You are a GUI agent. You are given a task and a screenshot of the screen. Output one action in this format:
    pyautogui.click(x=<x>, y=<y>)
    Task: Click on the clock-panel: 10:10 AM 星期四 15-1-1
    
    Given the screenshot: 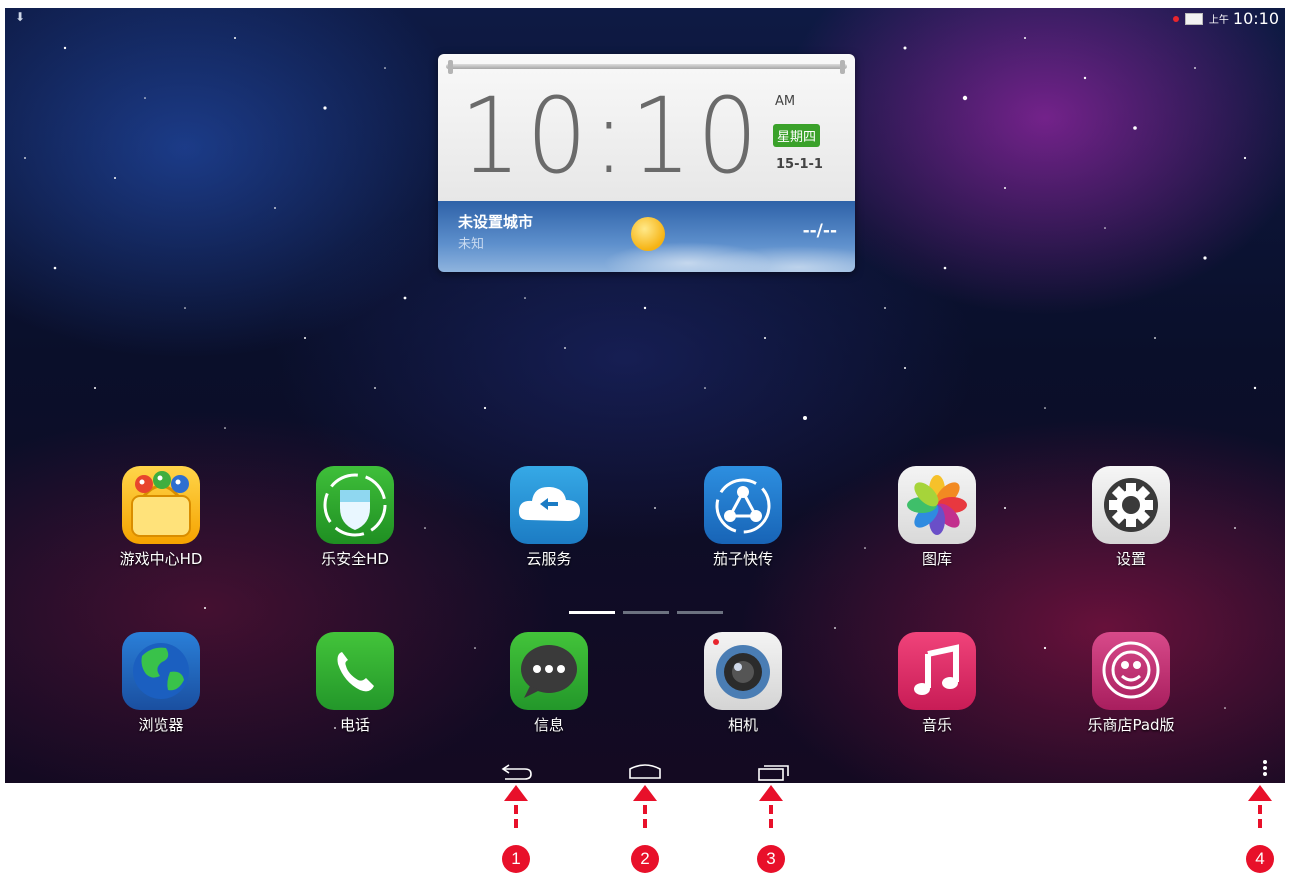 What is the action you would take?
    pyautogui.click(x=646, y=128)
    